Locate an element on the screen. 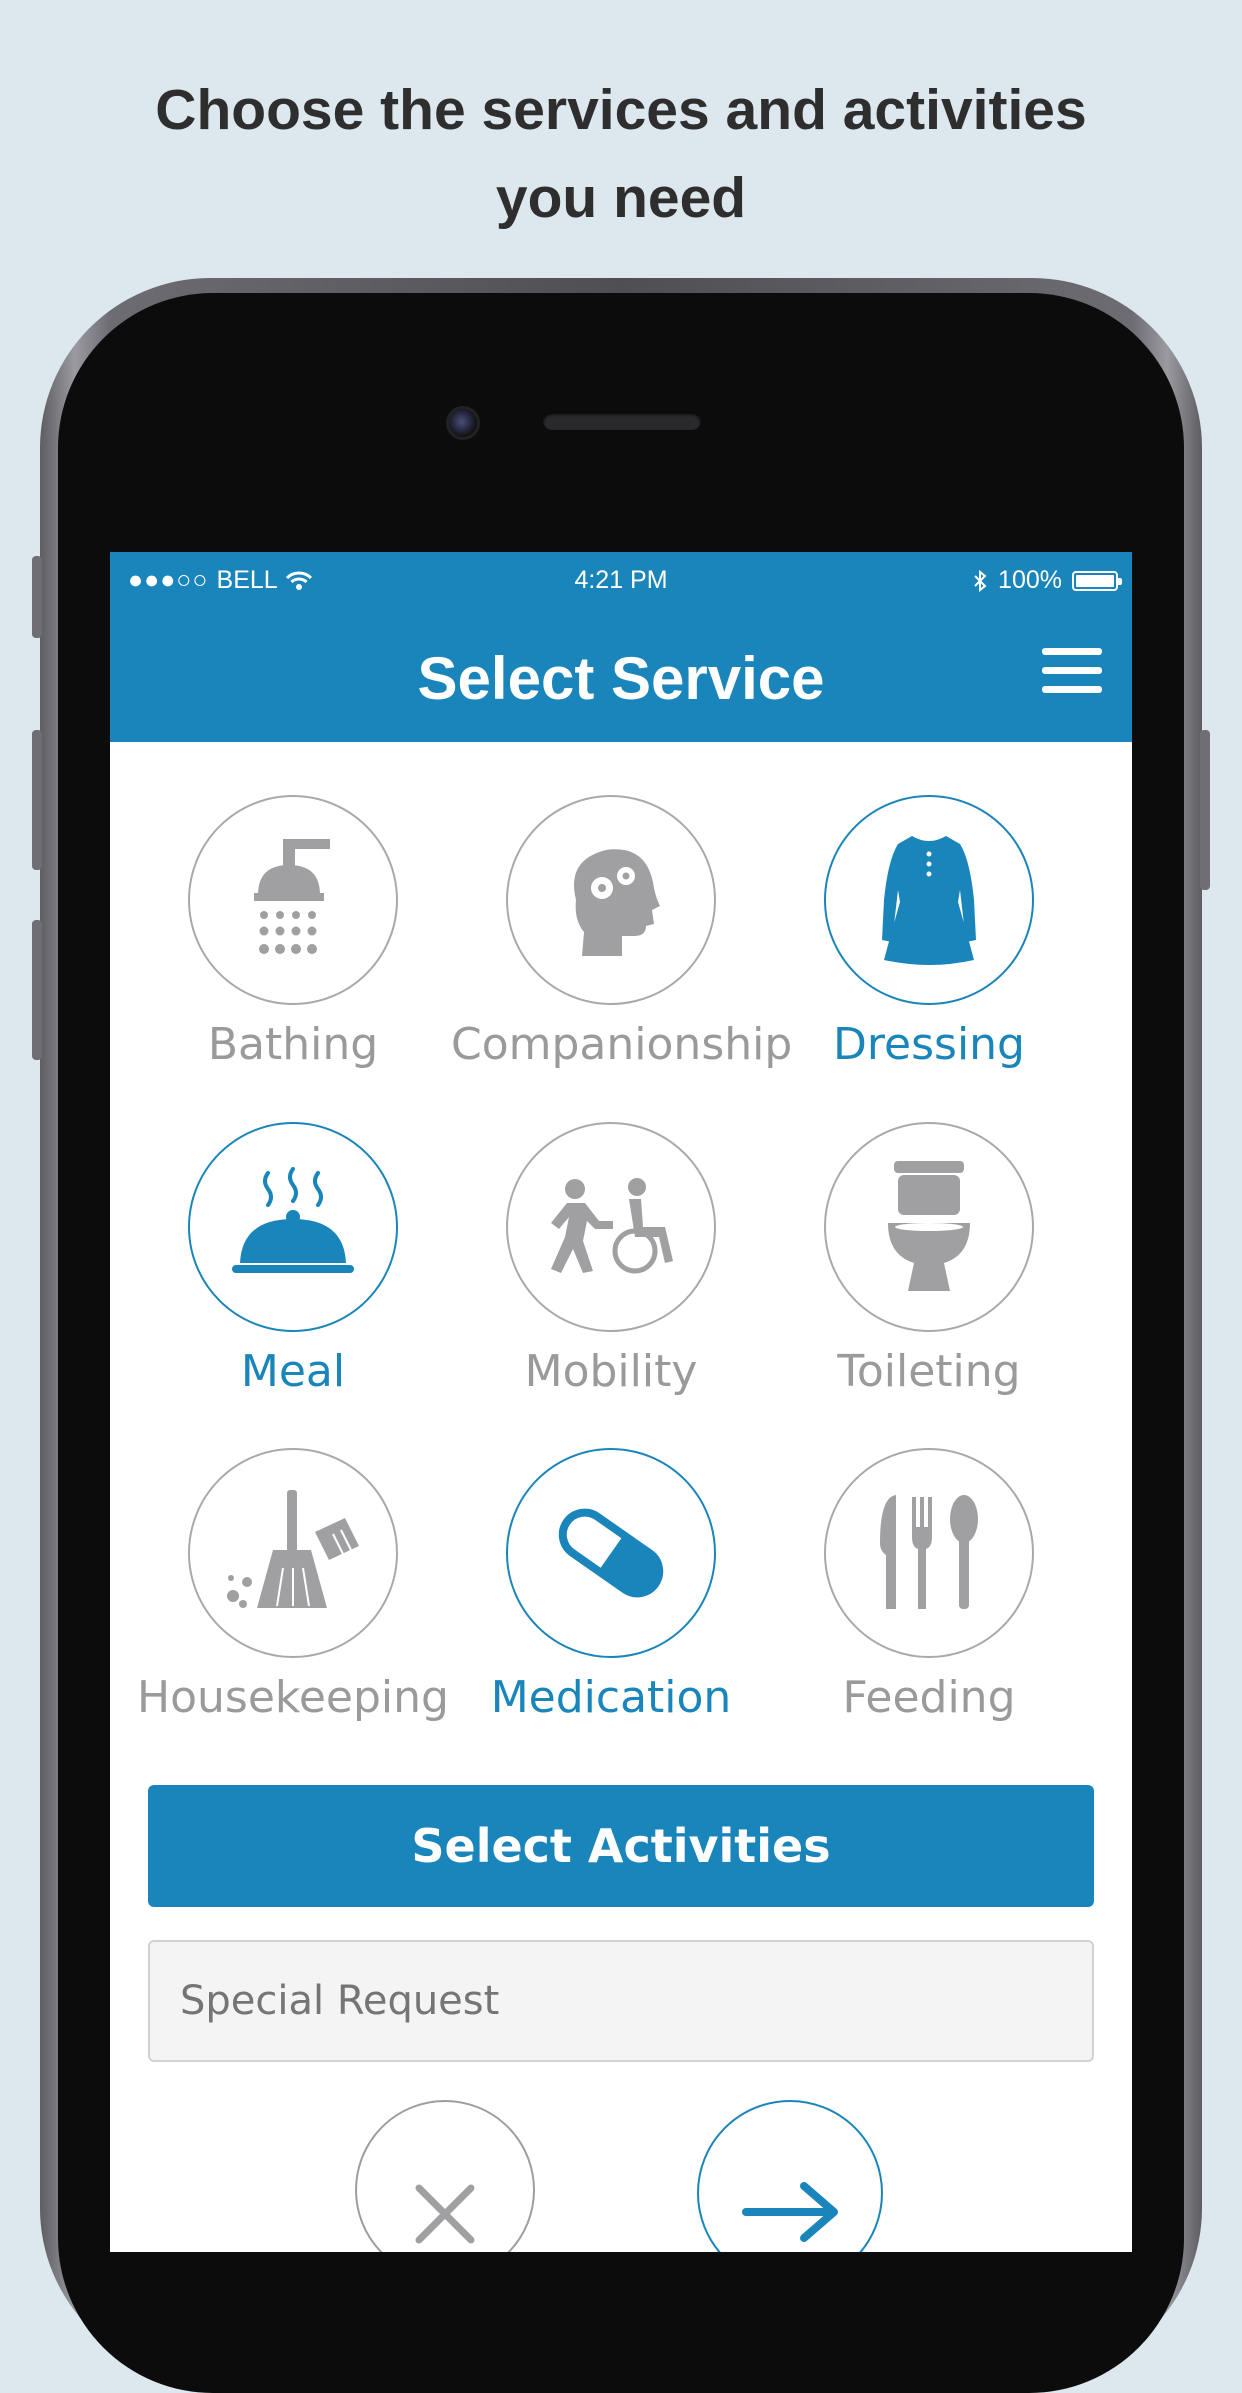  service-label: Medication is located at coordinates (611, 1697).